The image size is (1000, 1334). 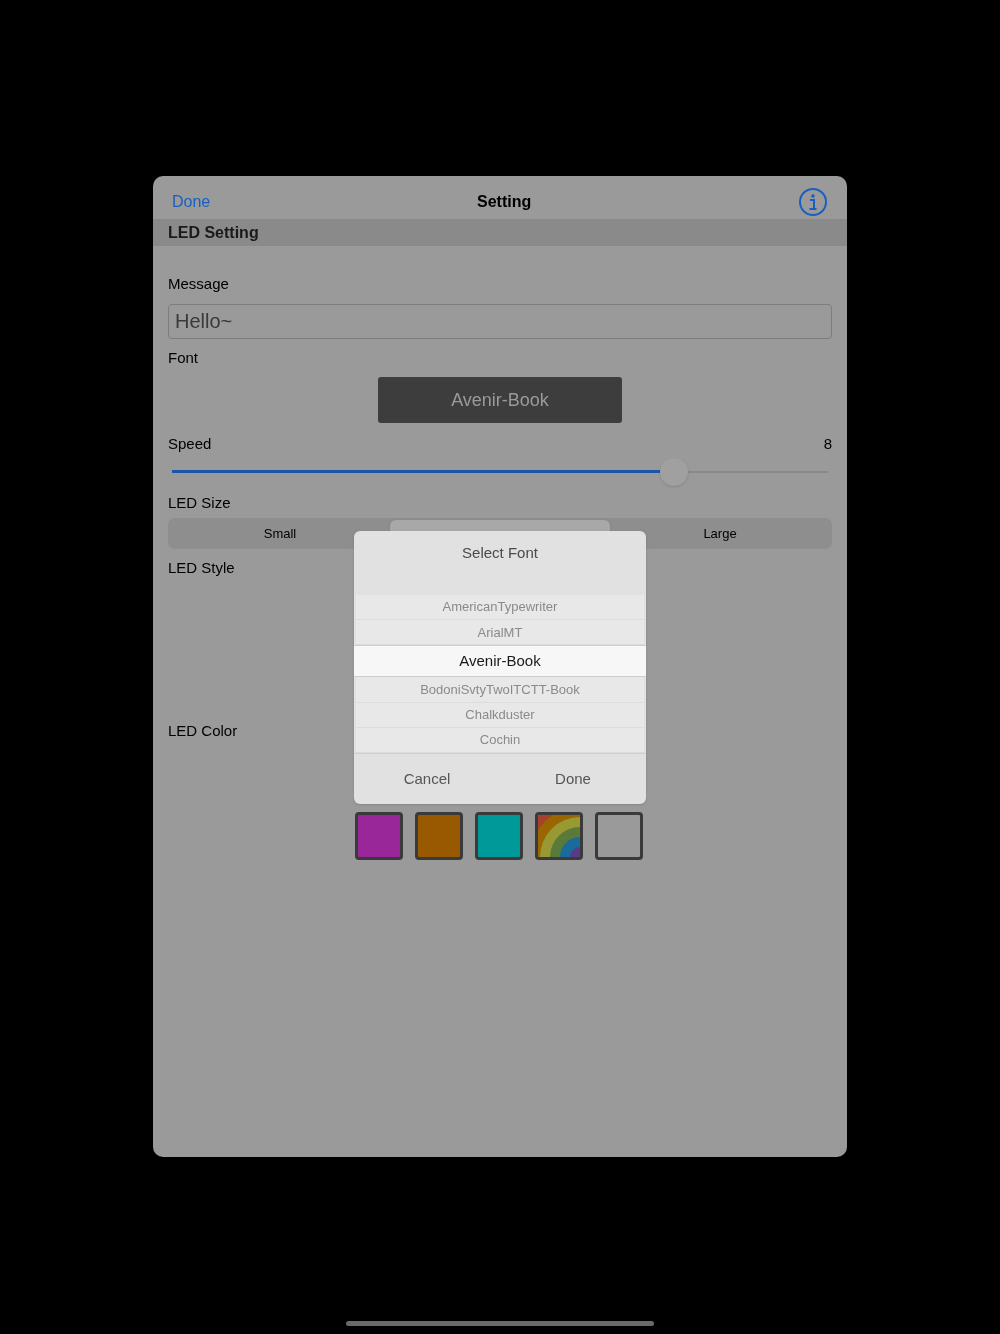 I want to click on font-option: BodoniSvtyTwoITCTT-Book, so click(x=500, y=690).